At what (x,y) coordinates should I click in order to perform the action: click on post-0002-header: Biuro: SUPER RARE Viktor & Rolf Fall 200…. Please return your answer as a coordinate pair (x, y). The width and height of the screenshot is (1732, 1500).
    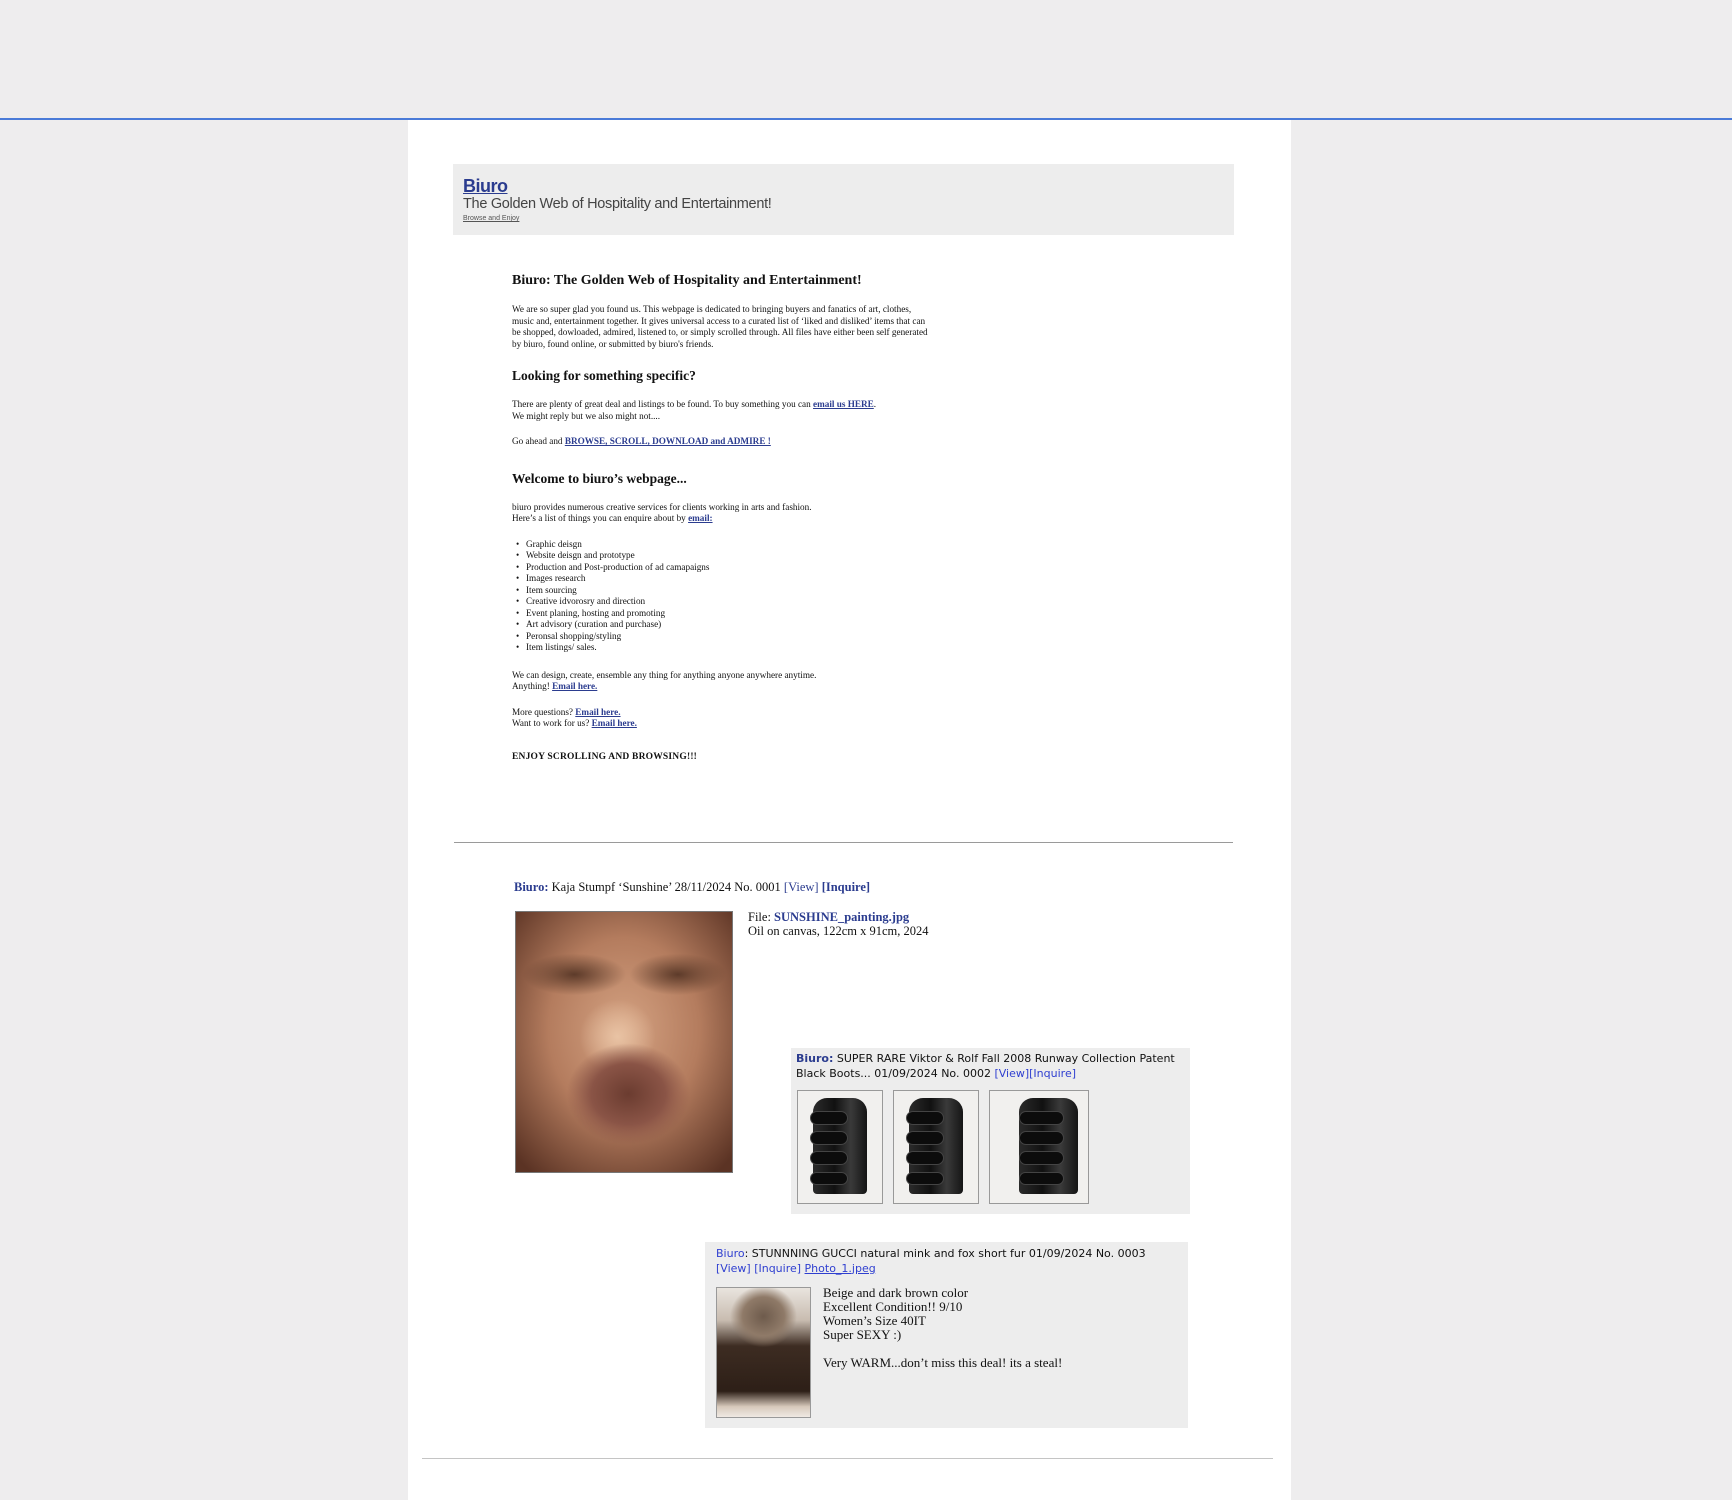
    Looking at the image, I should click on (991, 1066).